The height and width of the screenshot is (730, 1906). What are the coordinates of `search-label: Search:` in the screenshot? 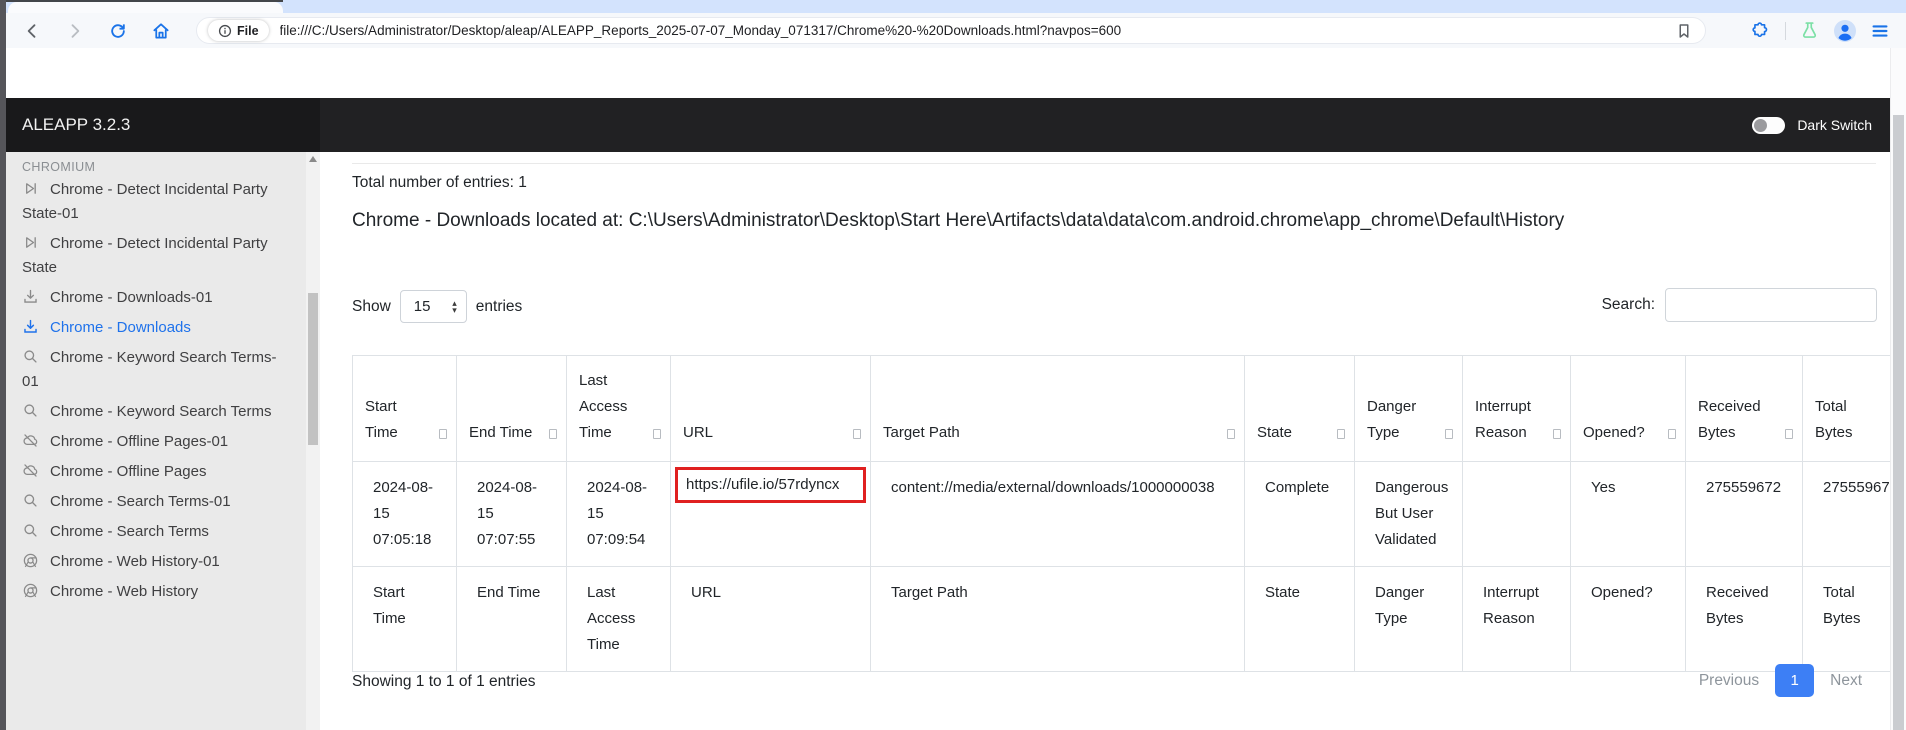 It's located at (1628, 304).